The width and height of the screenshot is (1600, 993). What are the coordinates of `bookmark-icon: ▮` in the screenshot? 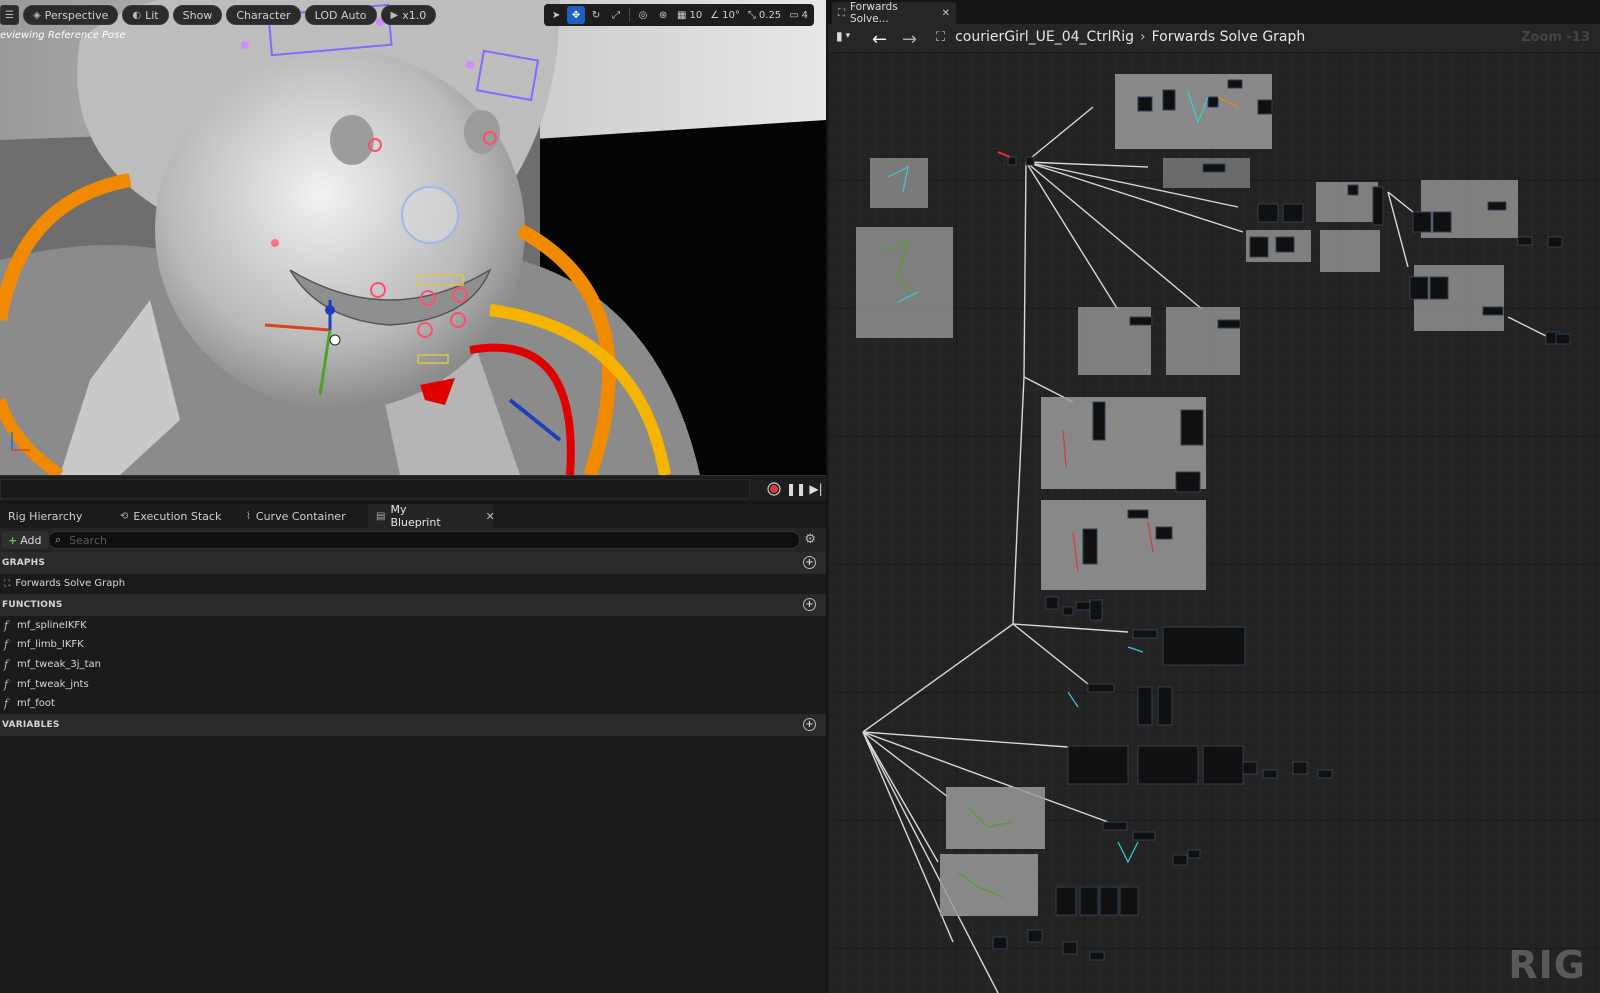 It's located at (839, 36).